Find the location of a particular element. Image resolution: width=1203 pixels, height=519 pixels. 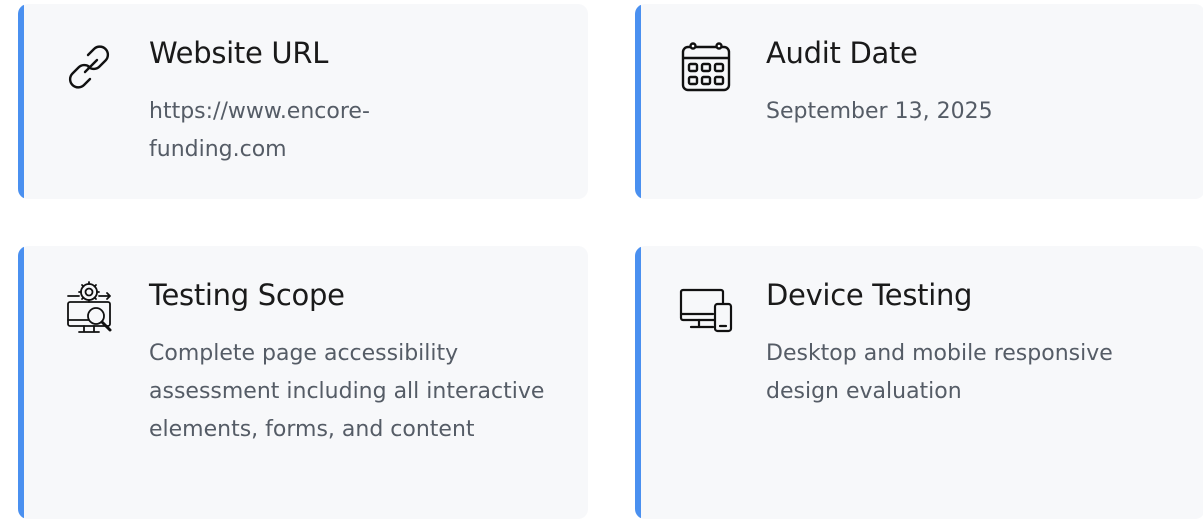

card-title: Audit Date is located at coordinates (842, 53).